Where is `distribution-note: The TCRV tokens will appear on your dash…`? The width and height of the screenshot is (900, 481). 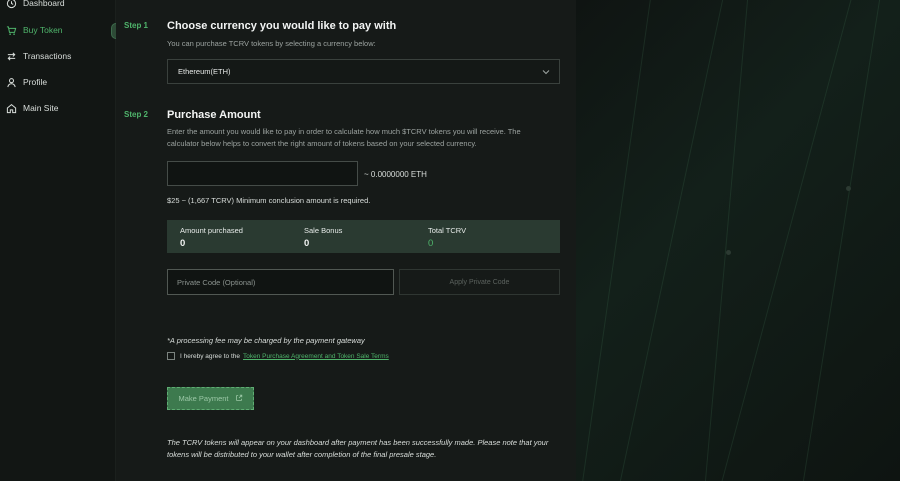 distribution-note: The TCRV tokens will appear on your dash… is located at coordinates (358, 448).